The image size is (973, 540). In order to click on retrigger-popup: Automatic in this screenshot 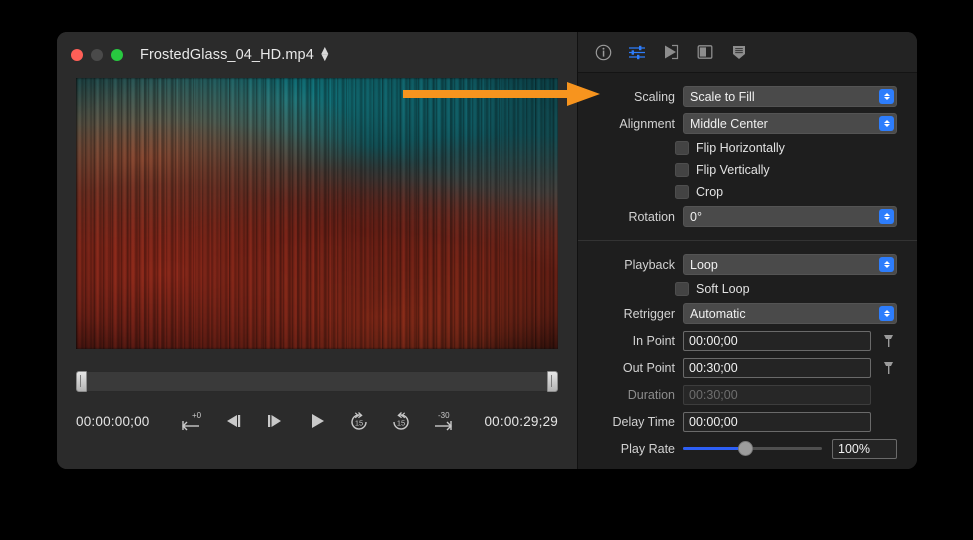, I will do `click(790, 313)`.